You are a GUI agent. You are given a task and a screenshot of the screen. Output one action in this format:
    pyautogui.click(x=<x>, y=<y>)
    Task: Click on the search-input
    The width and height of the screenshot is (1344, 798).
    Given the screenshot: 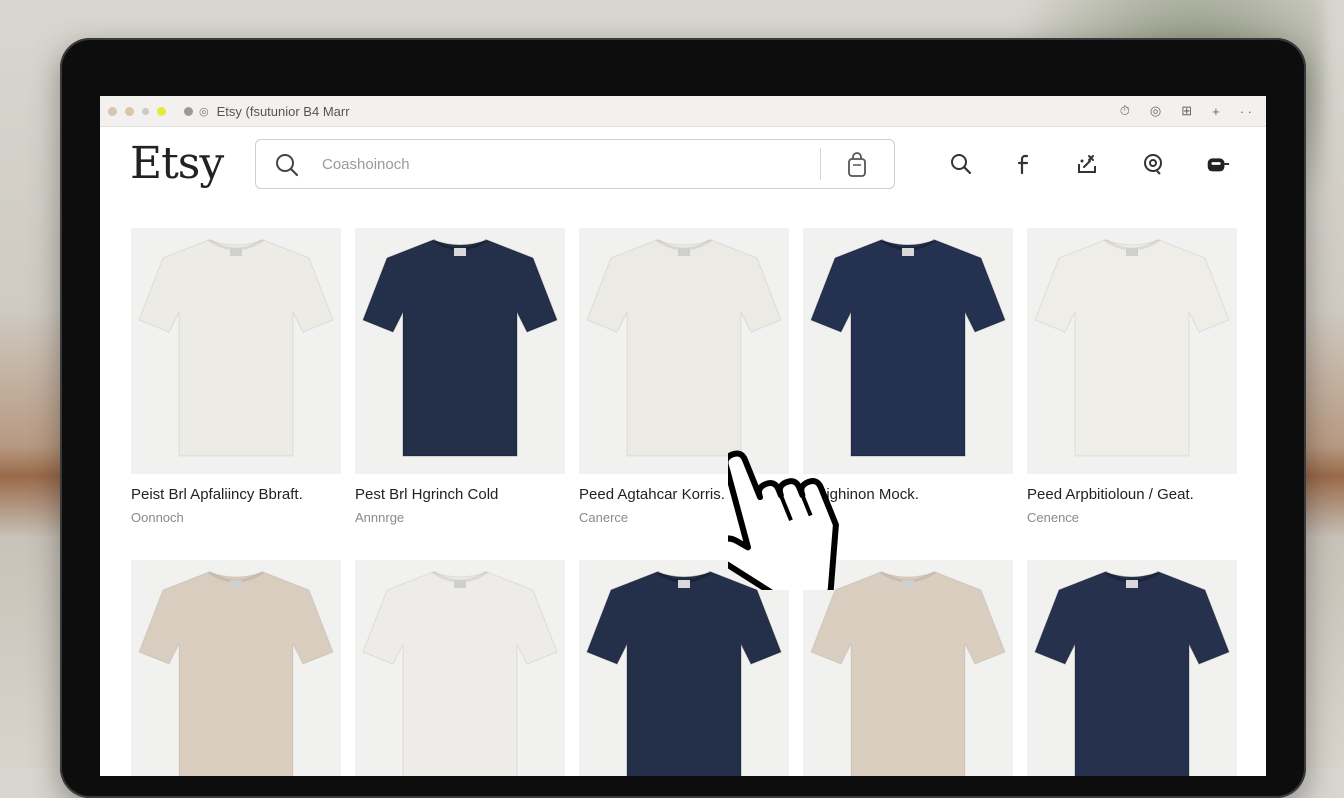 What is the action you would take?
    pyautogui.click(x=532, y=164)
    